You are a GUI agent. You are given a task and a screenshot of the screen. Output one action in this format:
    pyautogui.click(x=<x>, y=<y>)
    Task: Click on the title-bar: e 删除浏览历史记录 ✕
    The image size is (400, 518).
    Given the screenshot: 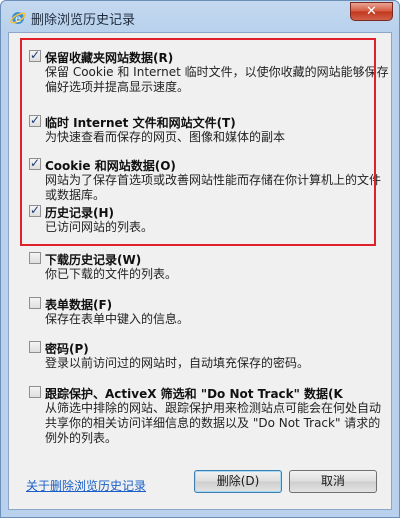 What is the action you would take?
    pyautogui.click(x=200, y=18)
    